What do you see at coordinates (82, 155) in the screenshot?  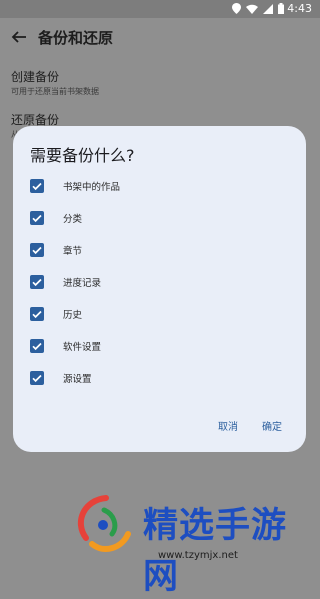 I see `dialog-title: 需要备份什么?` at bounding box center [82, 155].